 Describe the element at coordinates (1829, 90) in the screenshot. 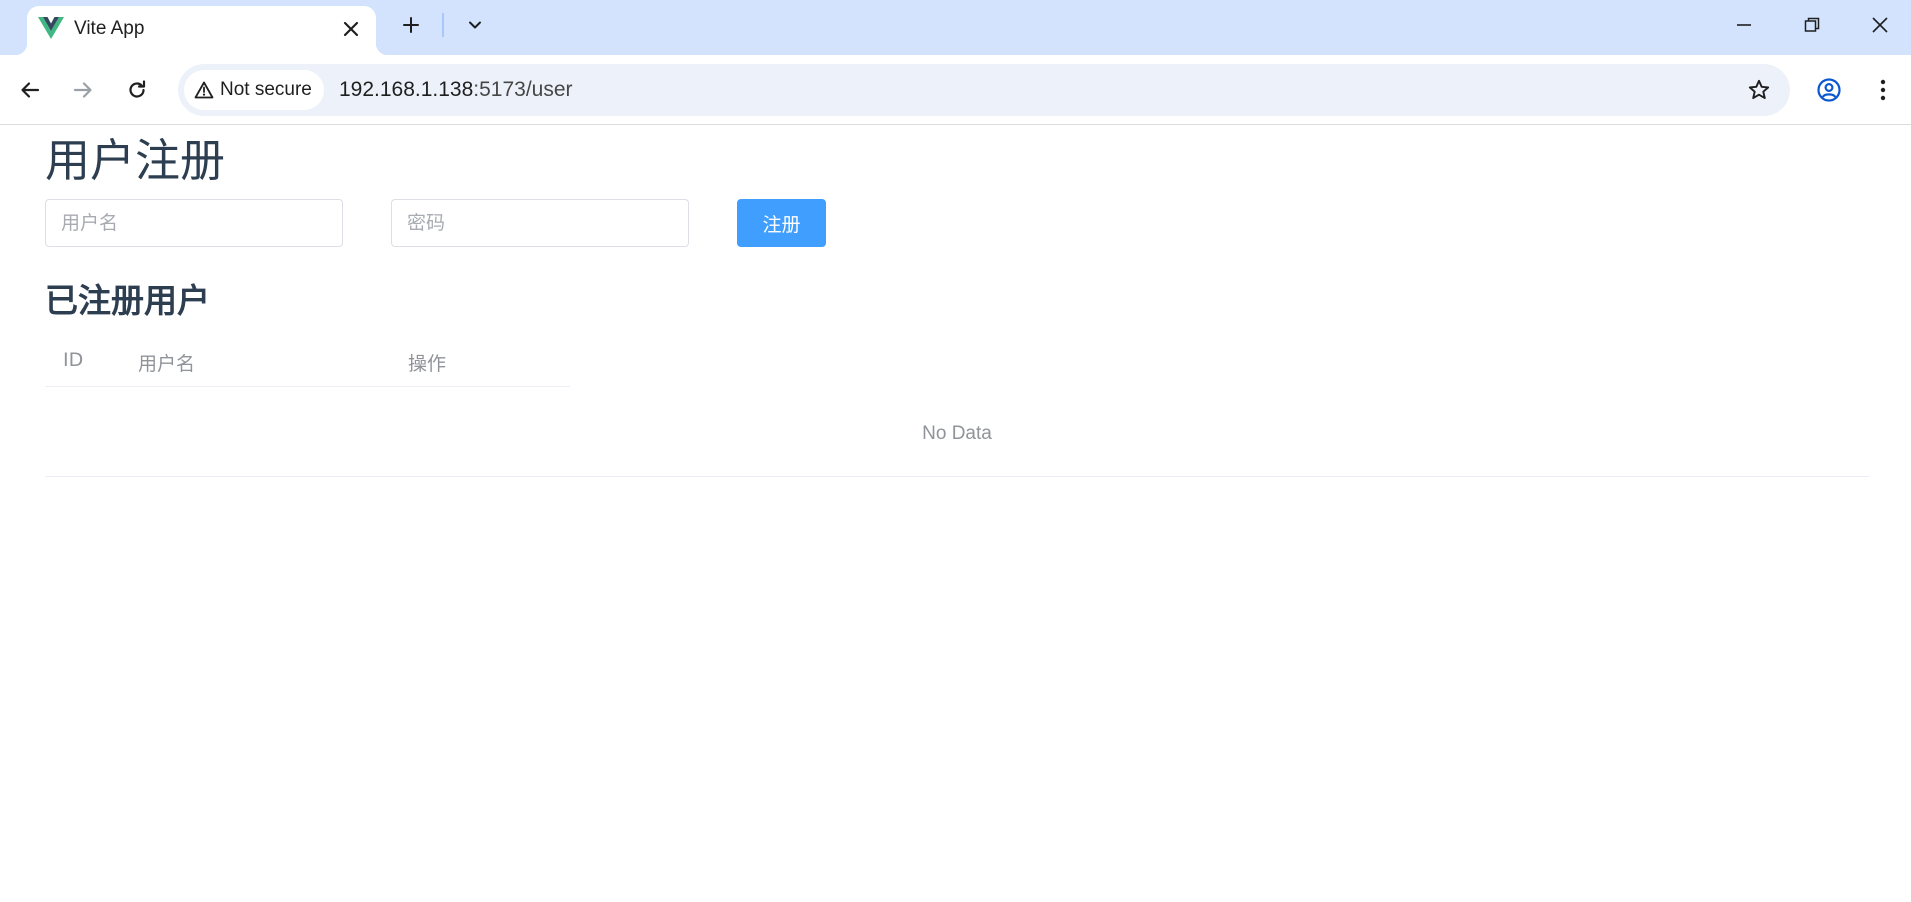

I see `profile-icon` at that location.